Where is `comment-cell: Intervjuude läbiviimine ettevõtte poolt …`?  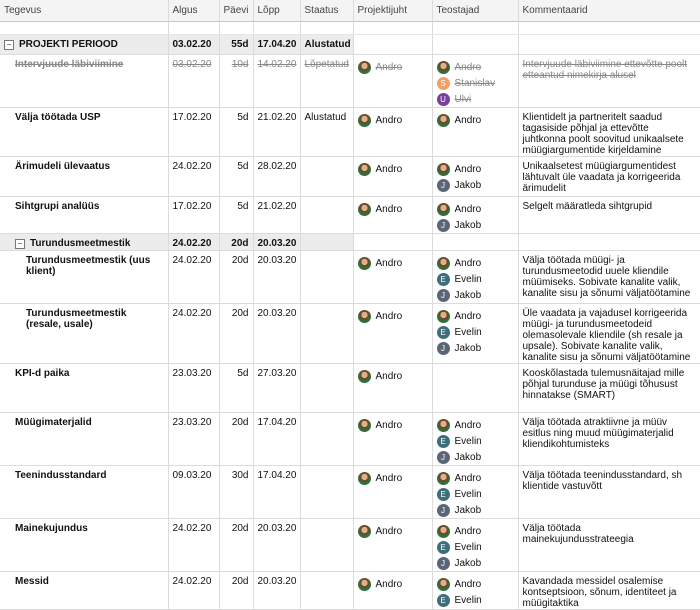 comment-cell: Intervjuude läbiviimine ettevõtte poolt … is located at coordinates (609, 81).